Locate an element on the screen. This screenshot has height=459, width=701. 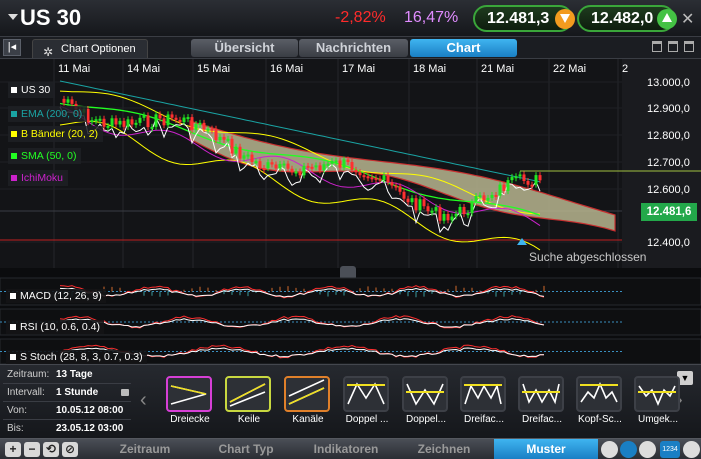
stoch-label: S Stoch (28, 8, 3, 0.7, 0.3) is located at coordinates (76, 357).